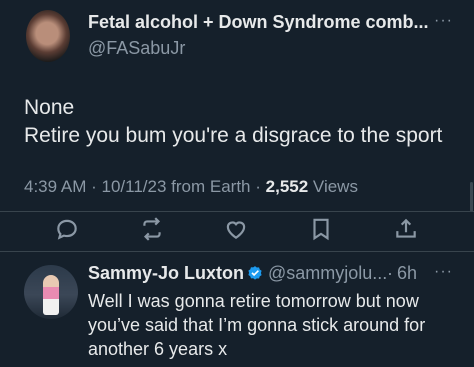  Describe the element at coordinates (134, 186) in the screenshot. I see `tweet-date: 10/11/23` at that location.